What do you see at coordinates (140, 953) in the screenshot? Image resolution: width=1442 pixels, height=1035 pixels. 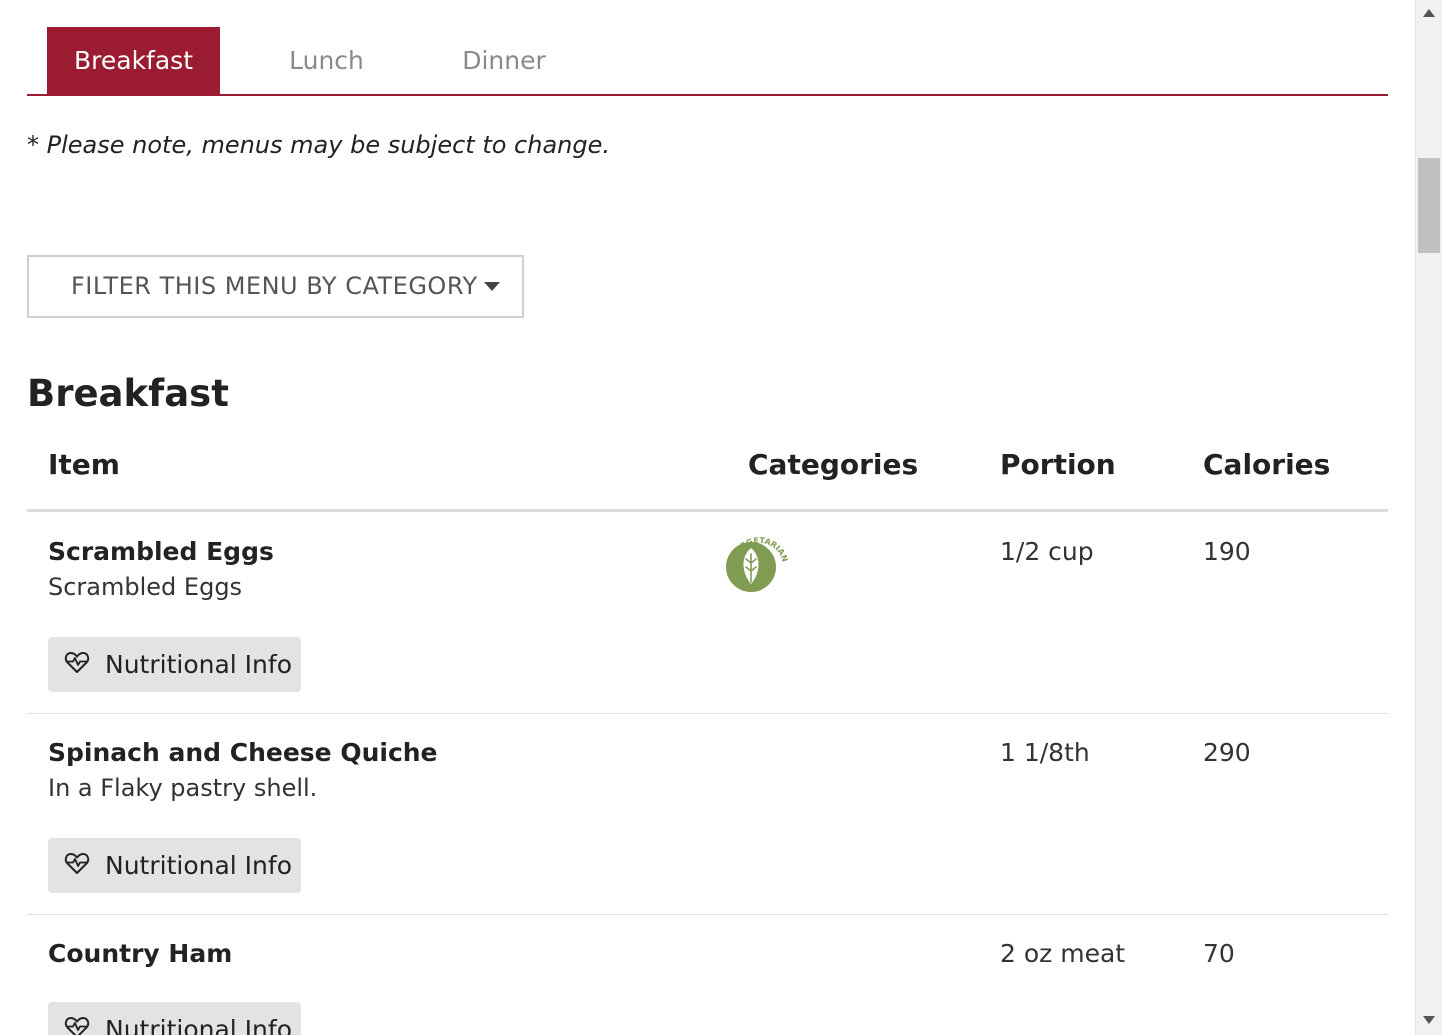 I see `item-name: Country Ham` at bounding box center [140, 953].